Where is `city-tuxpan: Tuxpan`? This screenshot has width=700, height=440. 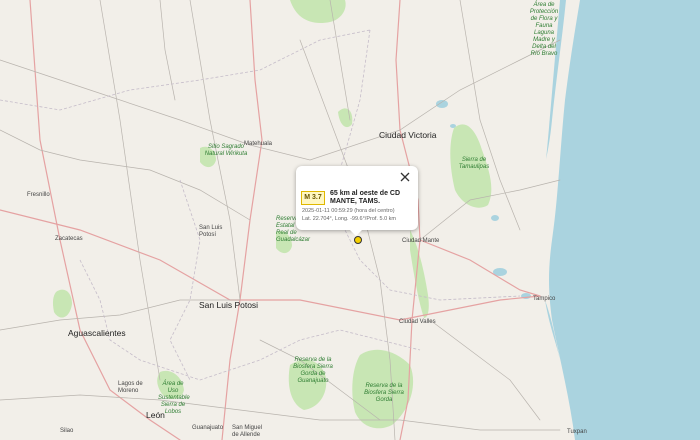
city-tuxpan: Tuxpan is located at coordinates (577, 432).